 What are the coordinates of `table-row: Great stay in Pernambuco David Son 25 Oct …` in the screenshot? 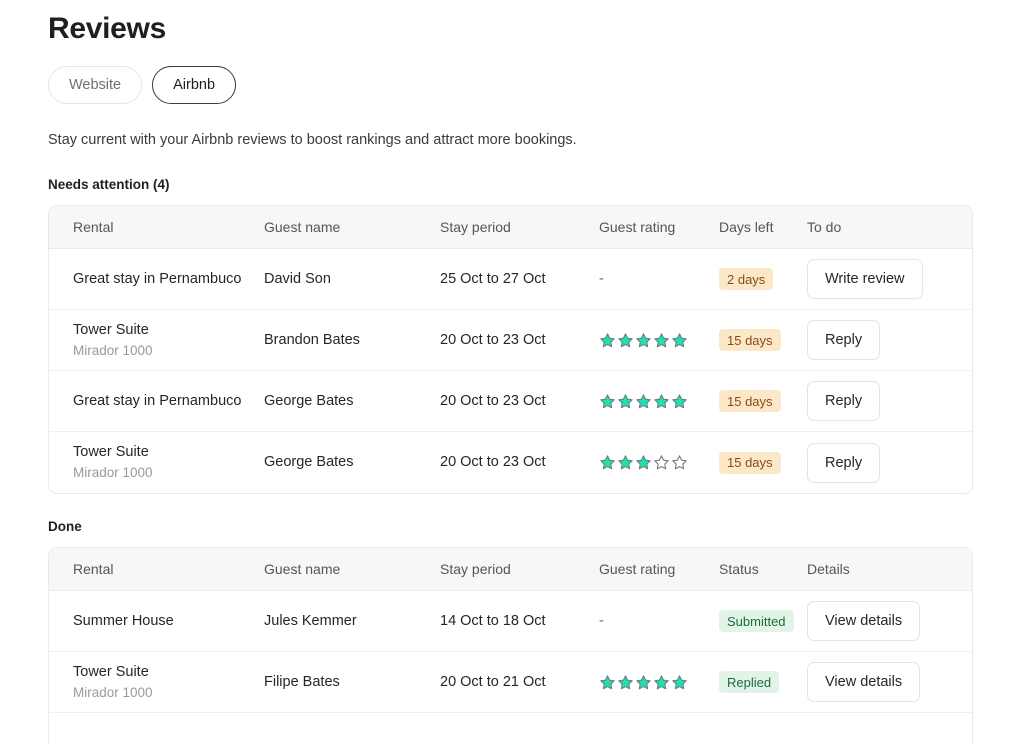 It's located at (510, 279).